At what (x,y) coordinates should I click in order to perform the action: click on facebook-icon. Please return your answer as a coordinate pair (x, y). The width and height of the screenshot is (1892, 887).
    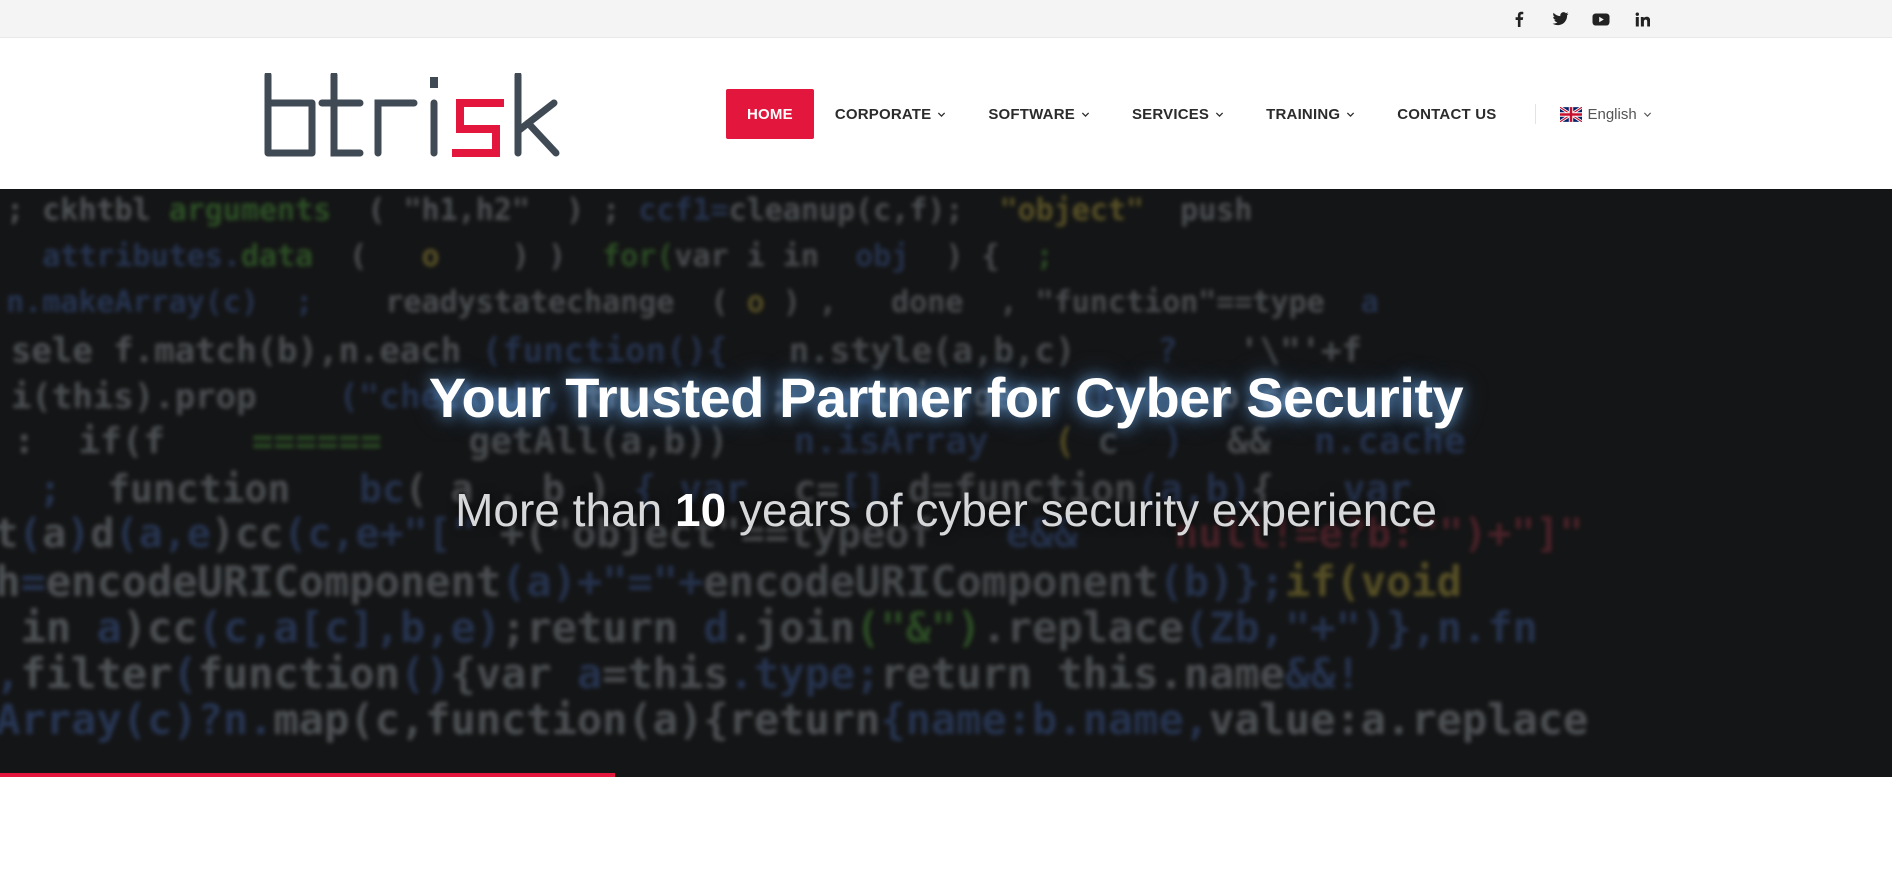
    Looking at the image, I should click on (1519, 19).